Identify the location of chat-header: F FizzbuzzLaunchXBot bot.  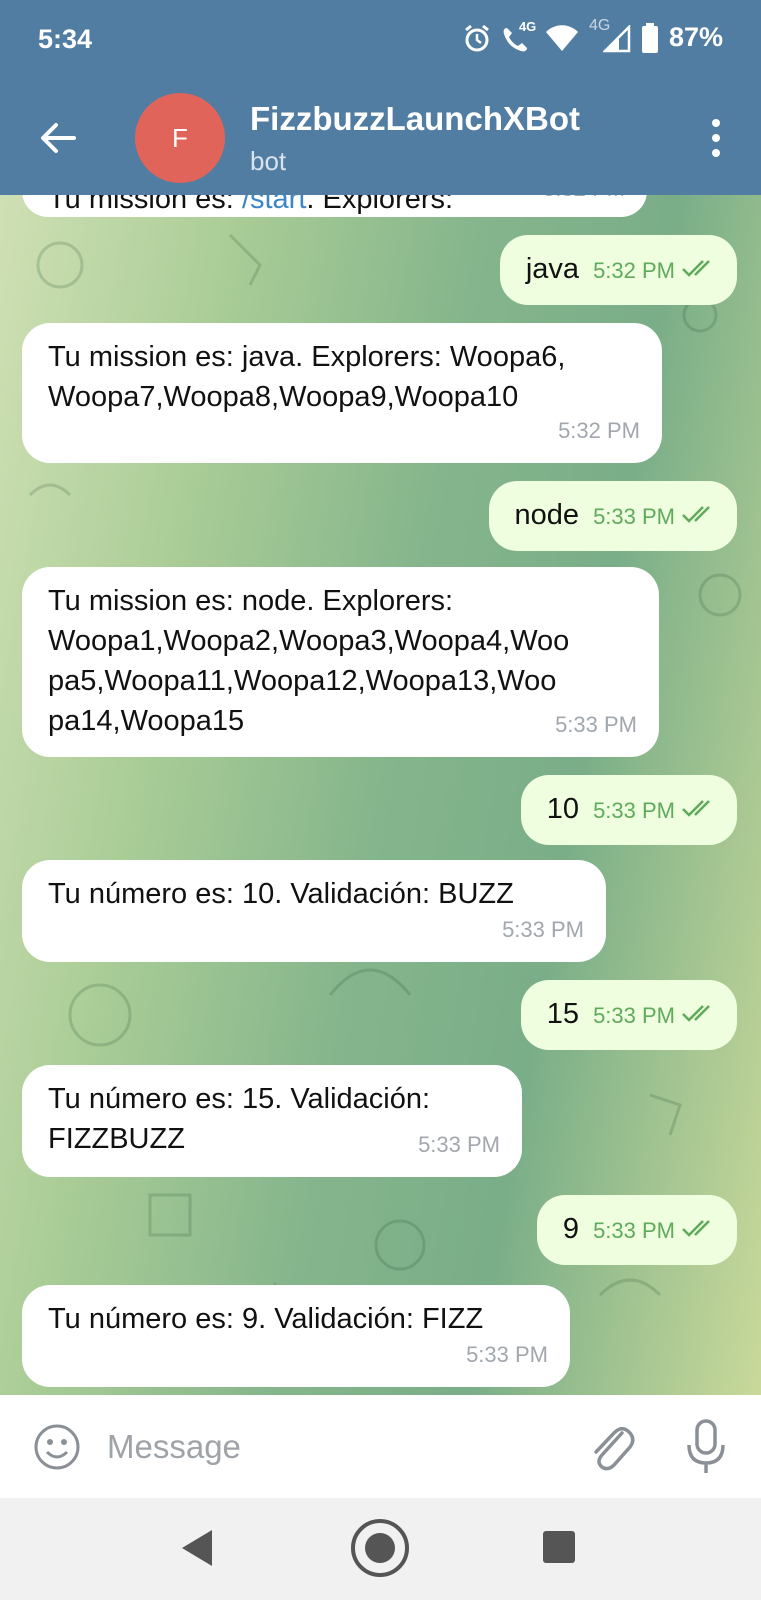
(380, 137).